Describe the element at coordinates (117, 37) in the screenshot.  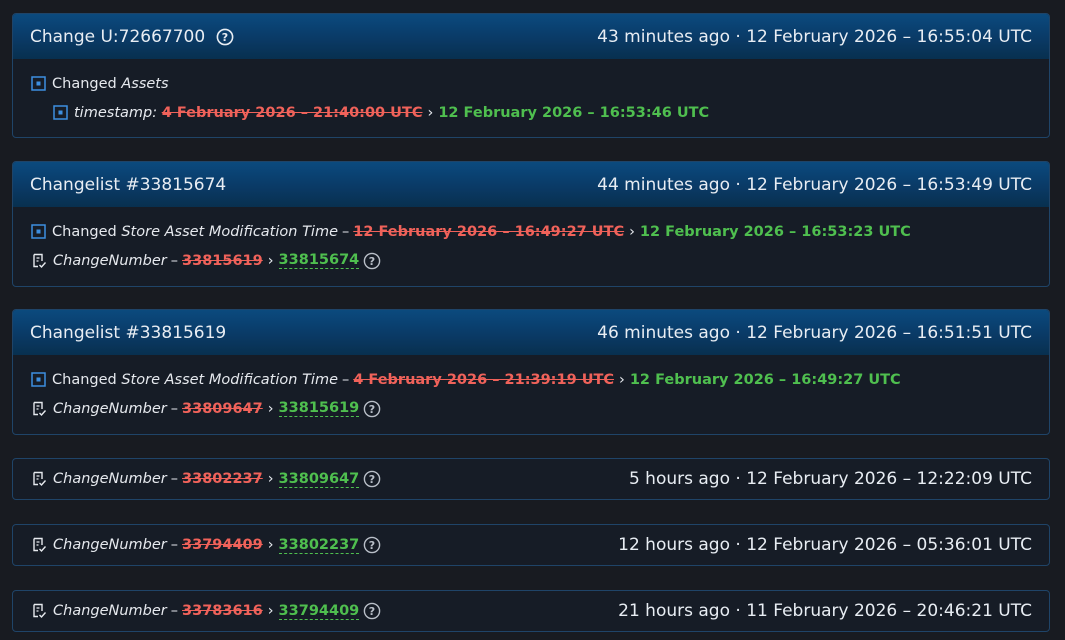
I see `change-title: Change U:72667700` at that location.